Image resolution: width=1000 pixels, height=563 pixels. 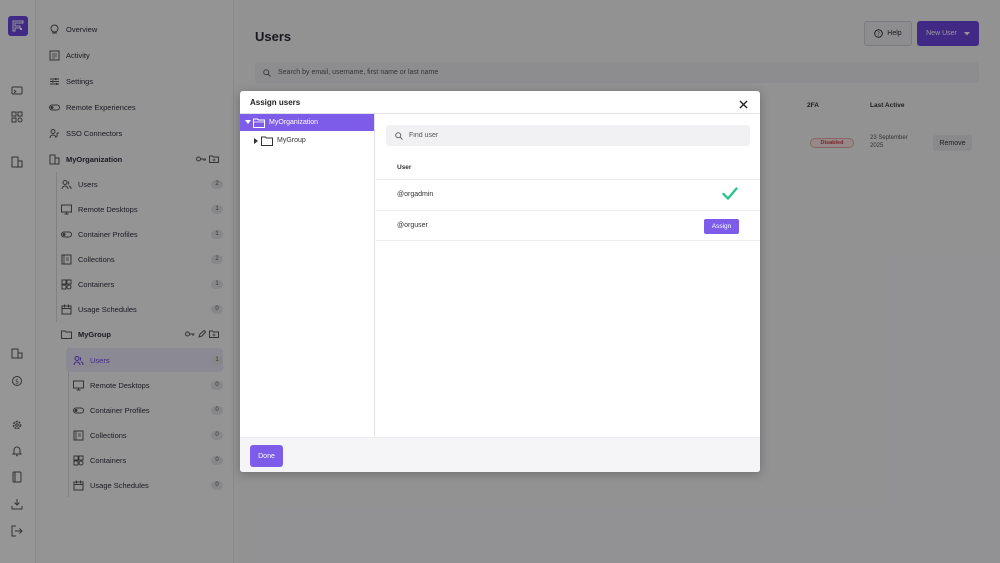 I want to click on user-name: @orguser, so click(x=412, y=225).